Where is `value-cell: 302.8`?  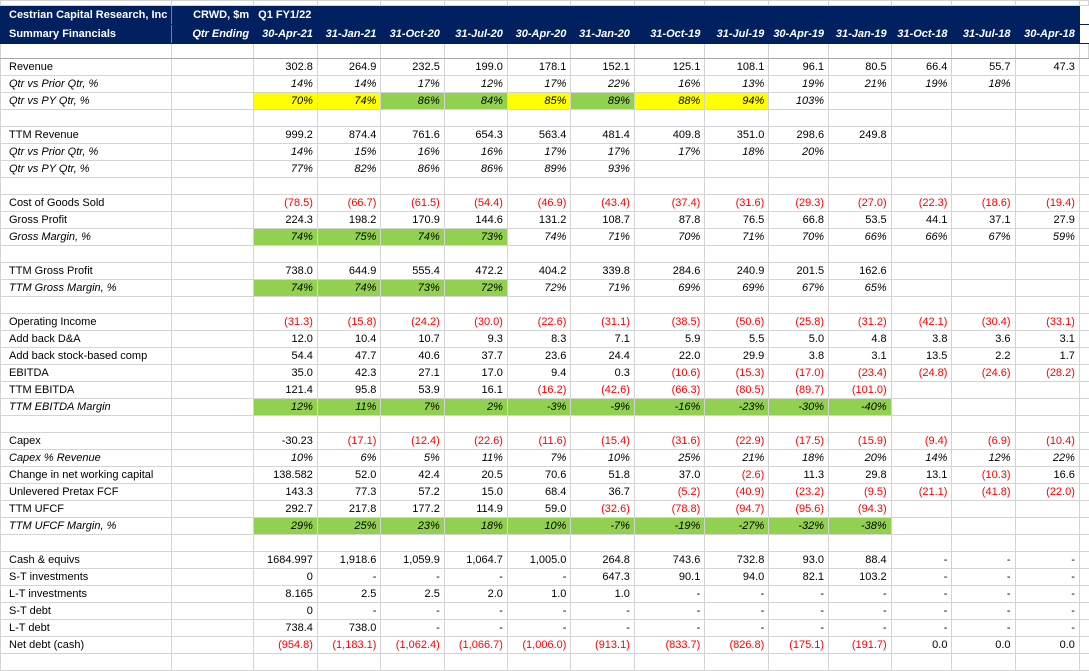 value-cell: 302.8 is located at coordinates (285, 67).